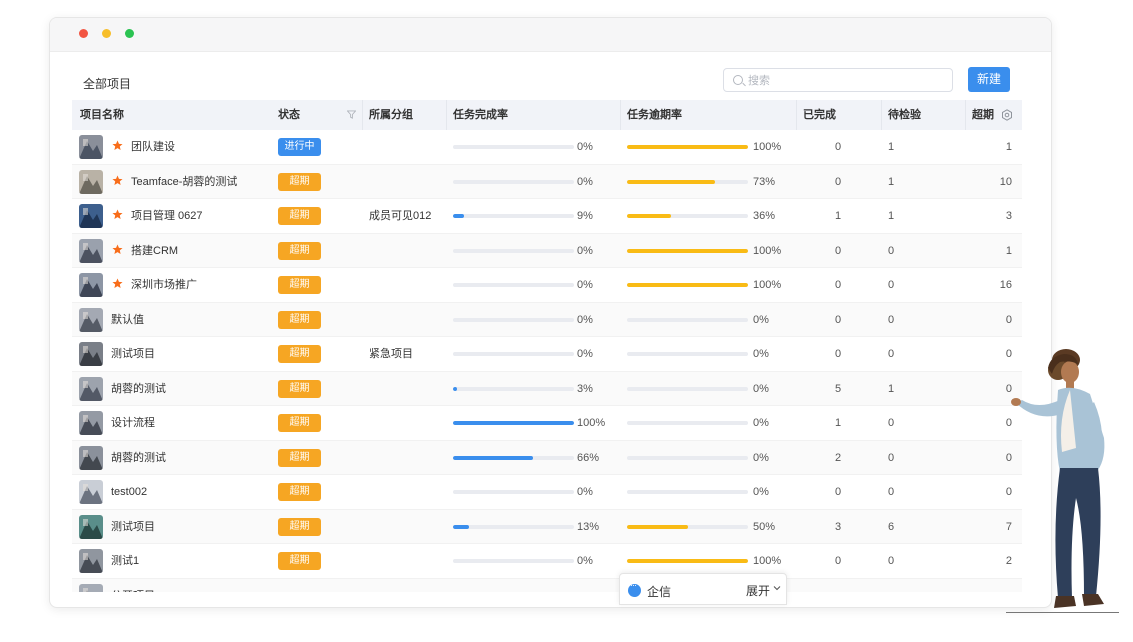  Describe the element at coordinates (703, 589) in the screenshot. I see `chat-widget: 企信 展开` at that location.